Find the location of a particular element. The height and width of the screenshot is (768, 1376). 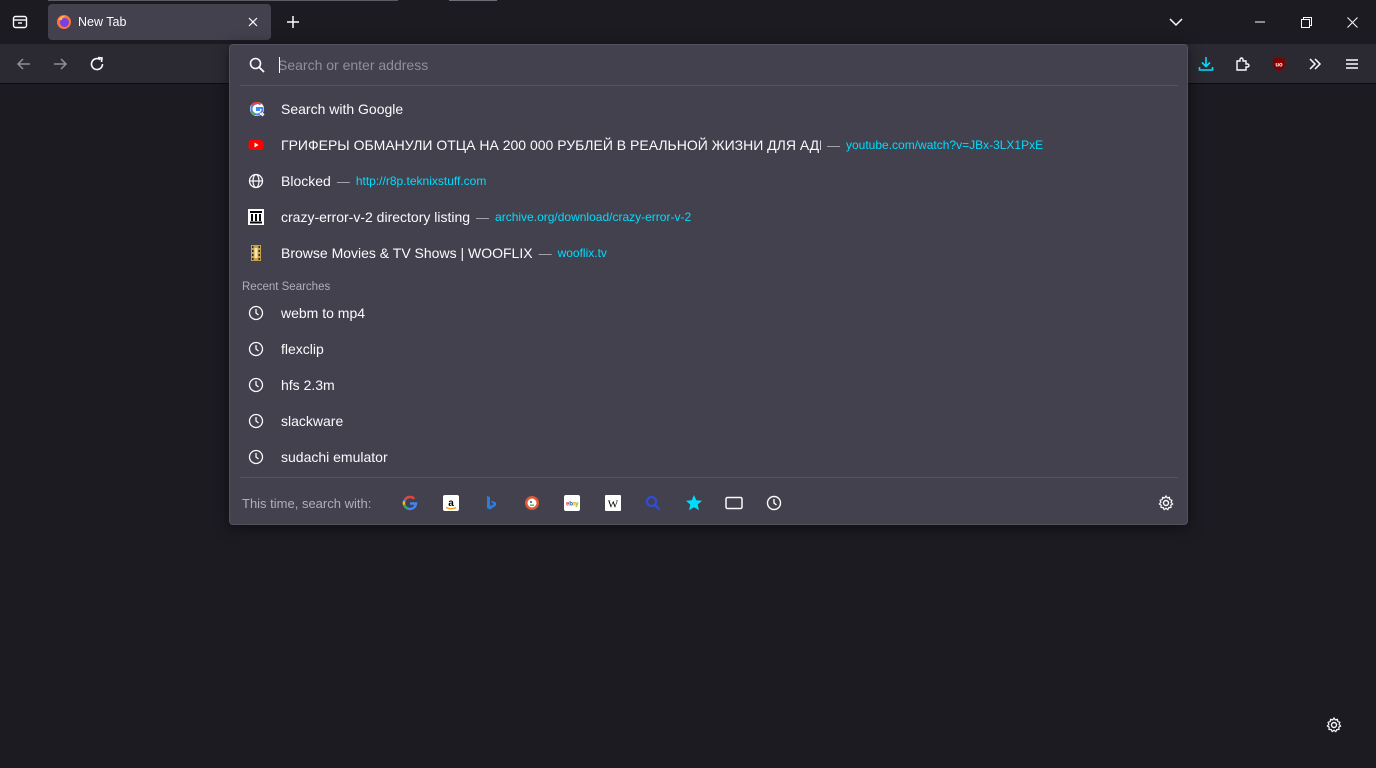

google-engine-button is located at coordinates (410, 503).